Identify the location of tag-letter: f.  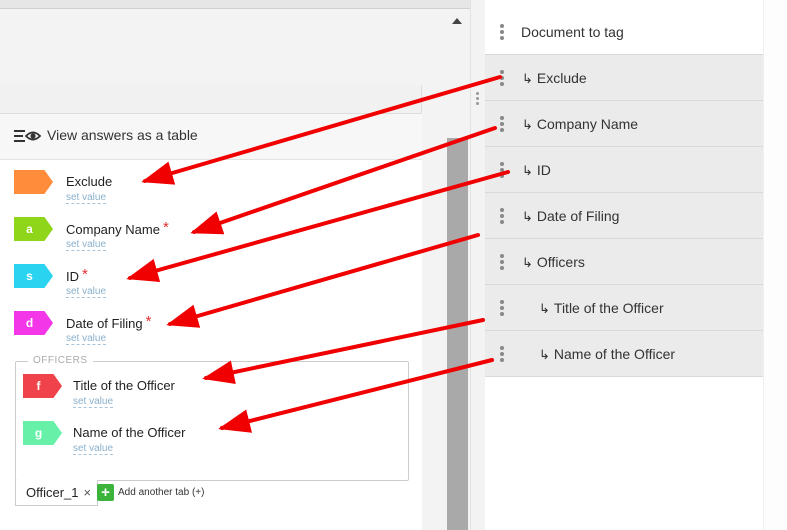
(38, 386).